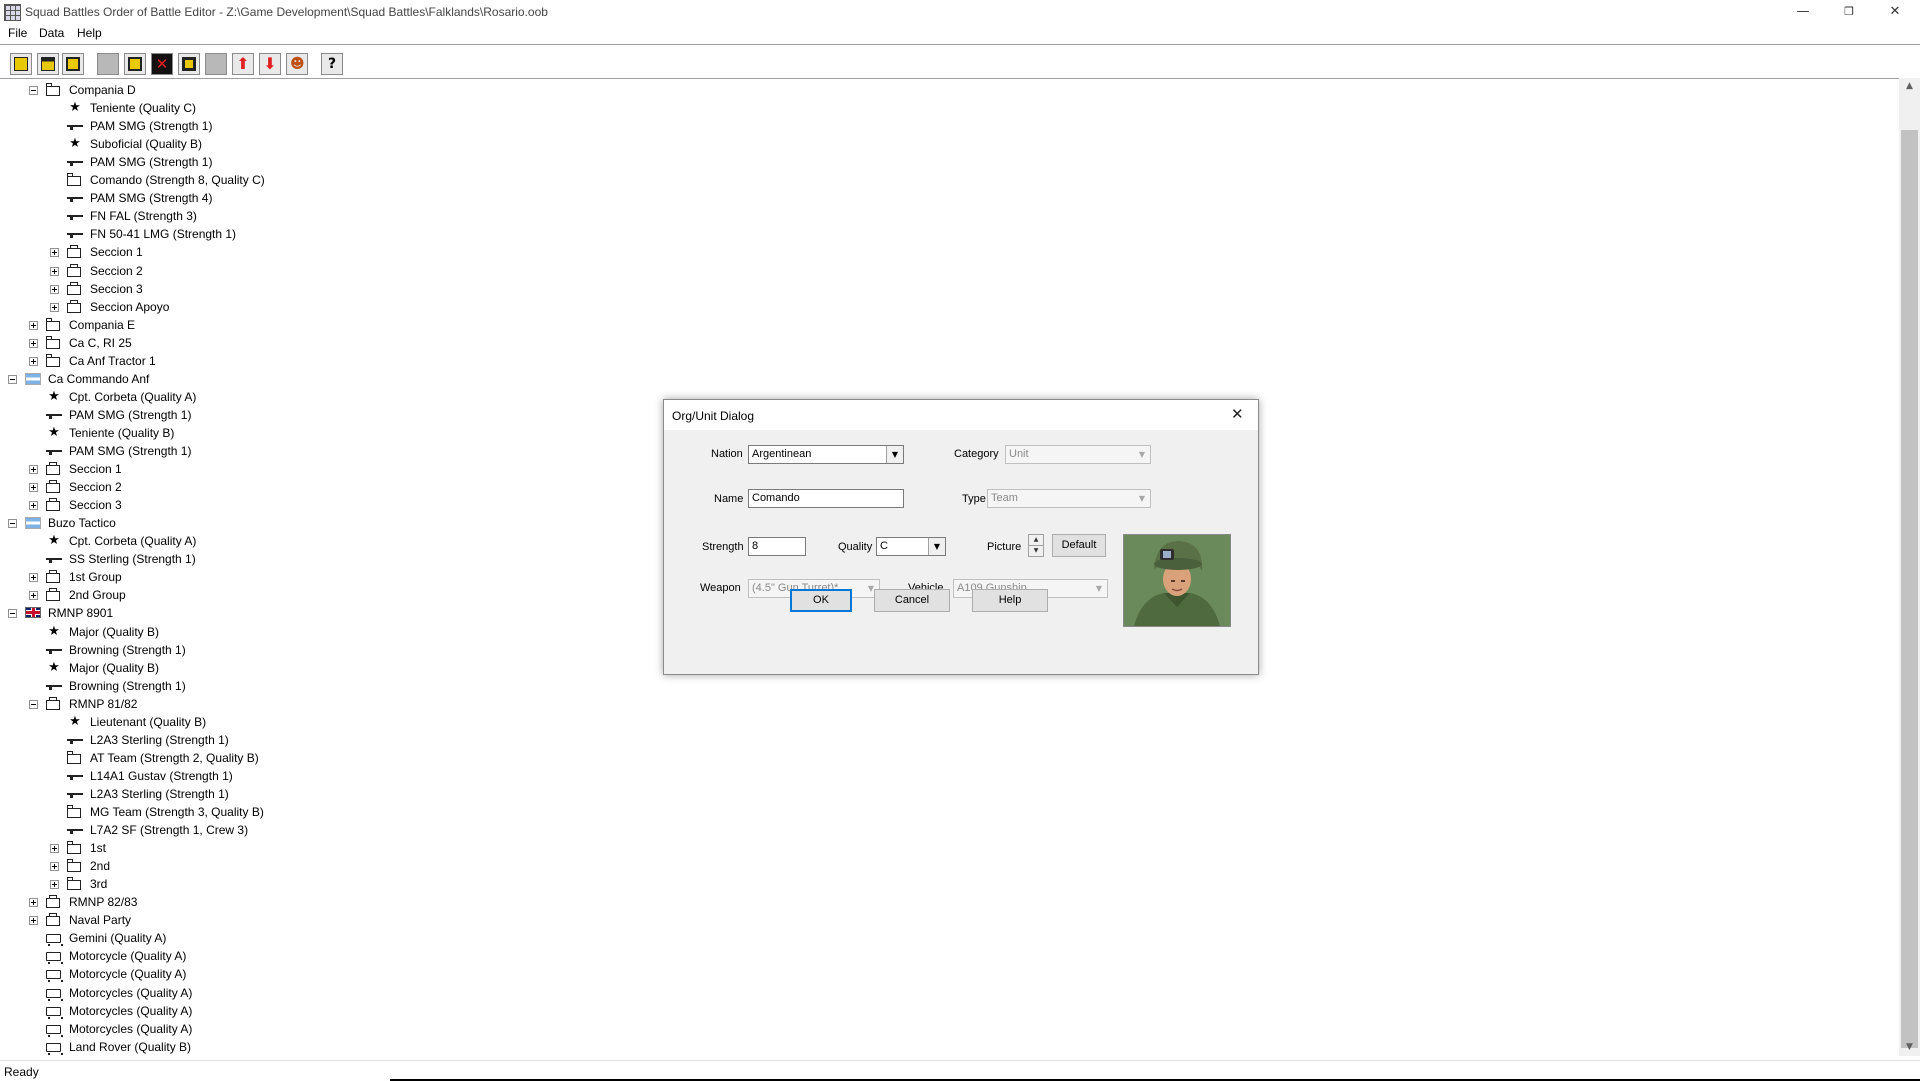 The image size is (1920, 1081). I want to click on quality-select: C ▼, so click(911, 546).